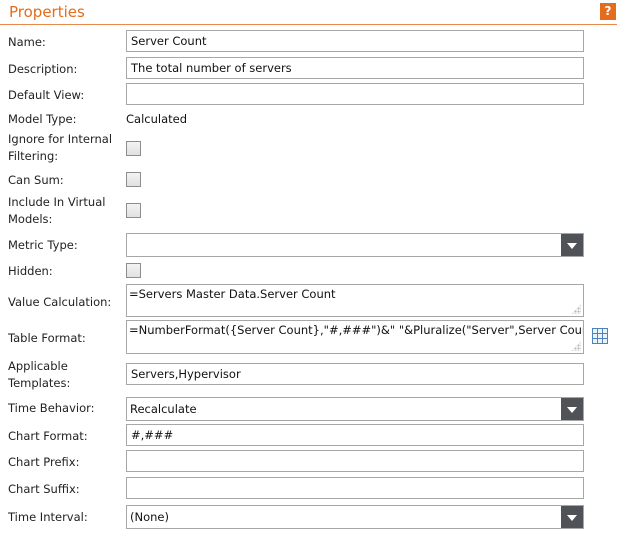  Describe the element at coordinates (46, 95) in the screenshot. I see `default-view-label: Default View:` at that location.